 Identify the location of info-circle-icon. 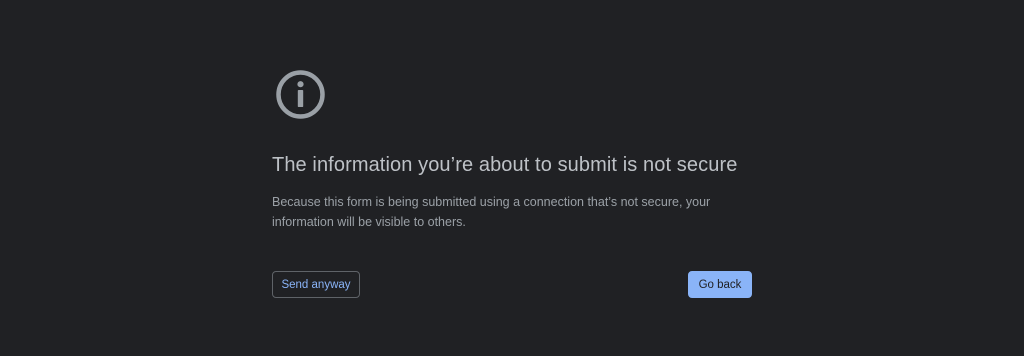
(300, 94).